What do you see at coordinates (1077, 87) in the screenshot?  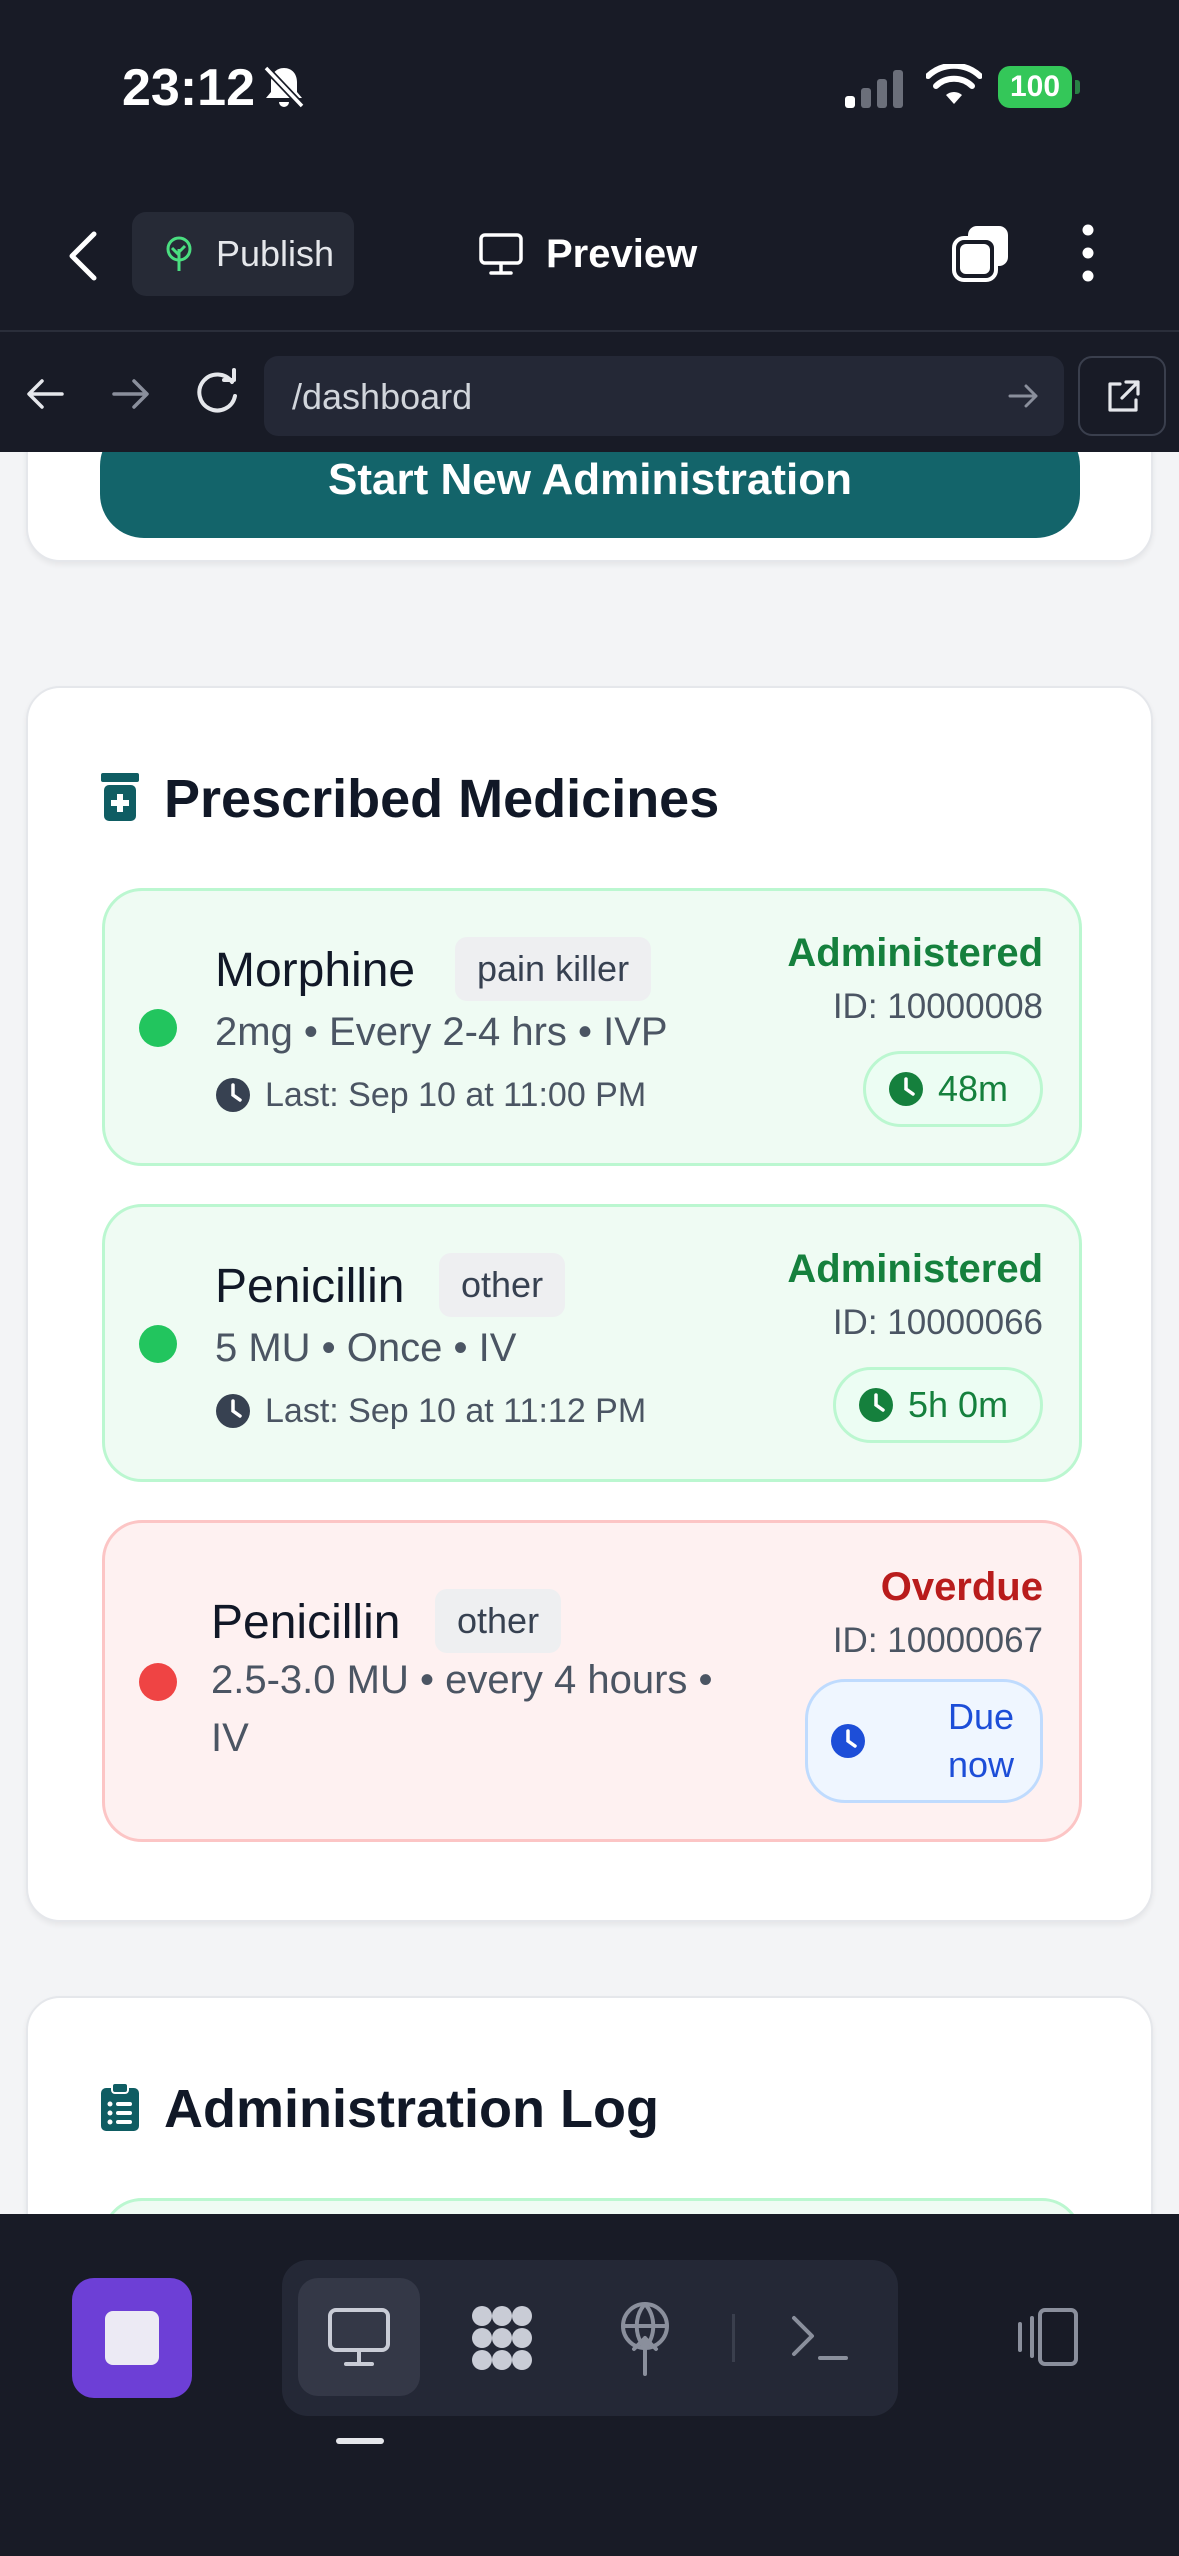 I see `battery-tip` at bounding box center [1077, 87].